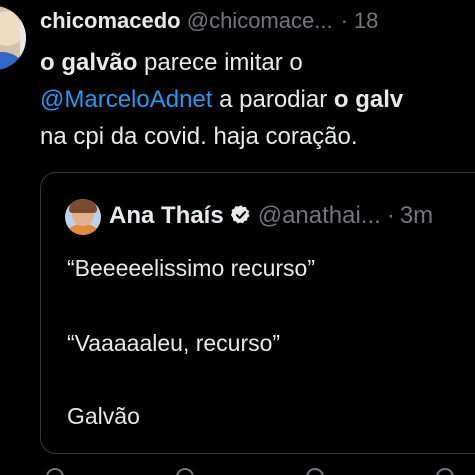 This screenshot has height=475, width=475. Describe the element at coordinates (273, 99) in the screenshot. I see `plain-text: a parodiar` at that location.